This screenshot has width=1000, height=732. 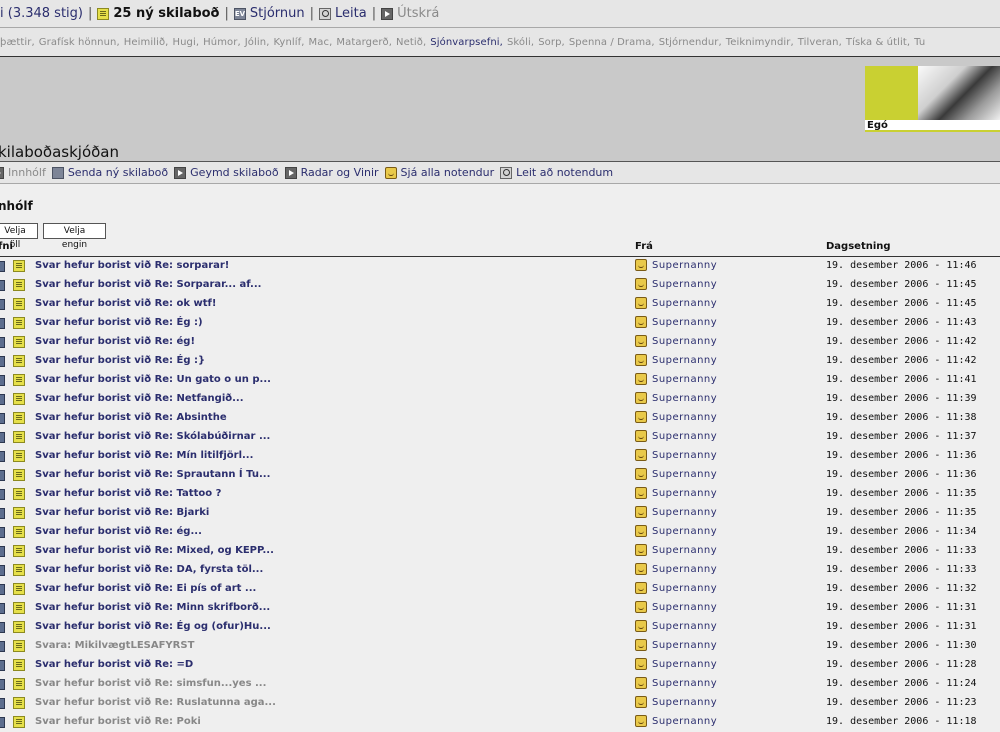 I want to click on category-link: Jólin,, so click(x=257, y=42).